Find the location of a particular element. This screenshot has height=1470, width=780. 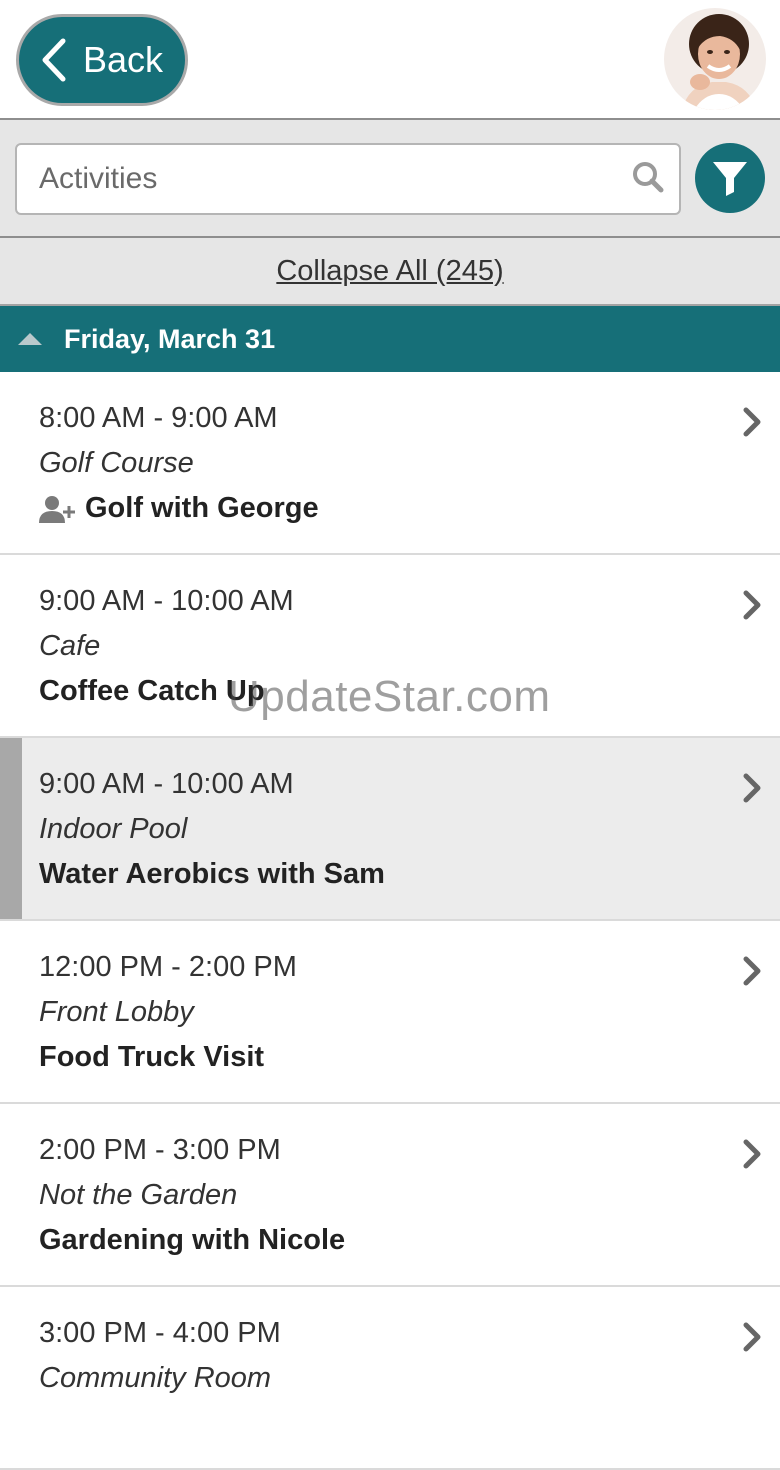

activity-title-row: Golf with George is located at coordinates (179, 508).